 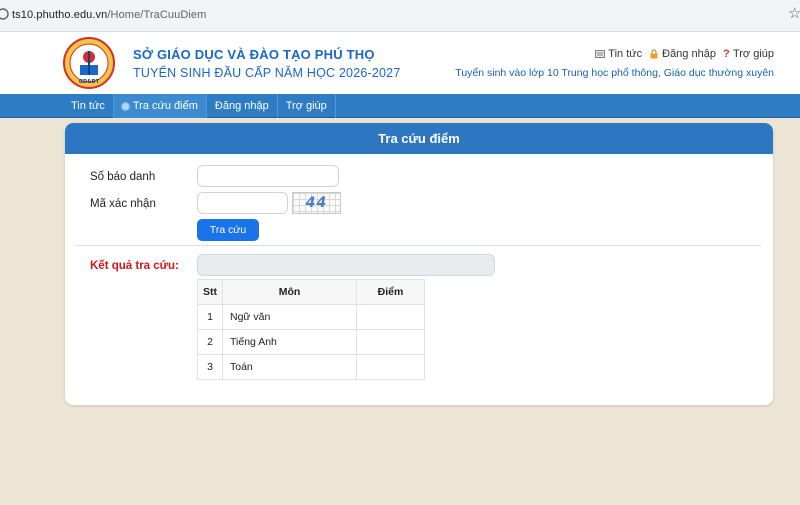 What do you see at coordinates (794, 13) in the screenshot?
I see `bookmark-star-icon: ☆` at bounding box center [794, 13].